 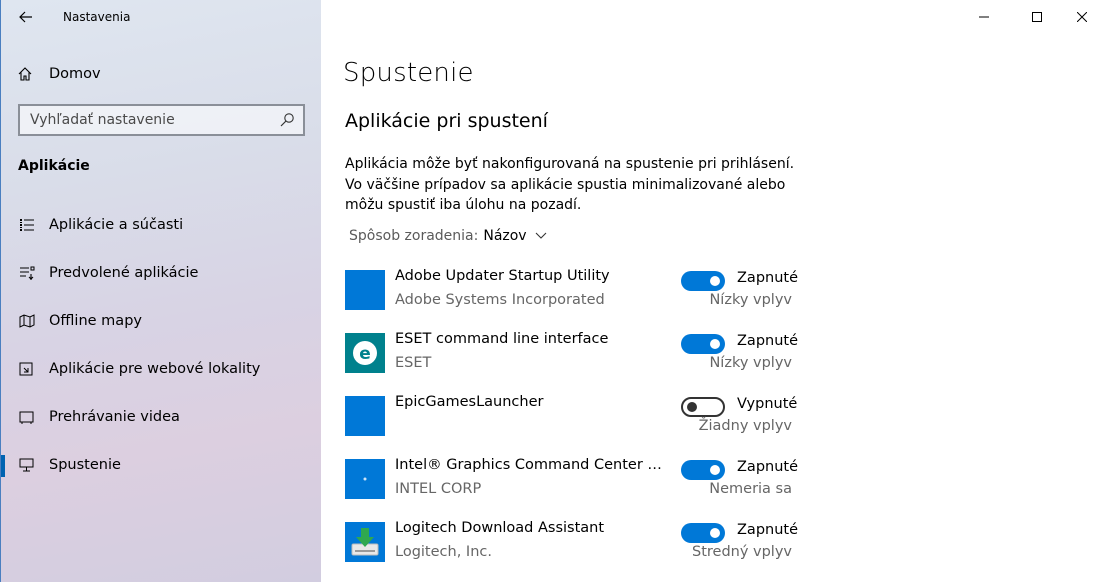 I want to click on chevron-down-icon, so click(x=540, y=235).